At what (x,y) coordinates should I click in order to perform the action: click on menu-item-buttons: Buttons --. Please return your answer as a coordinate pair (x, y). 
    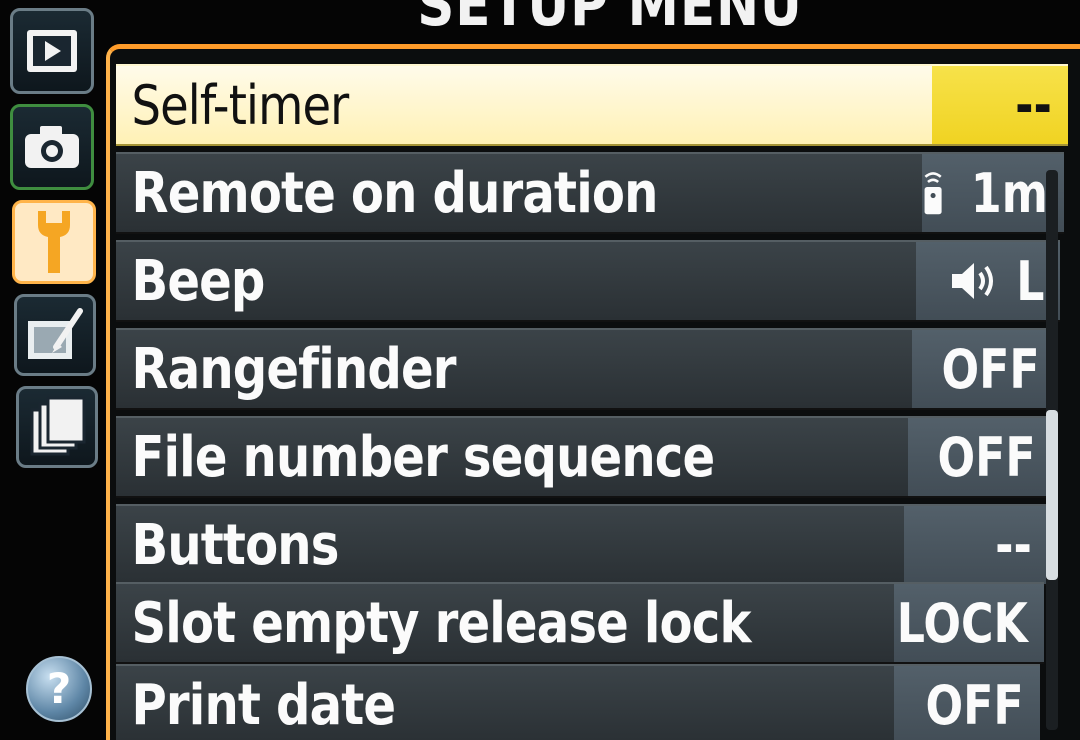
    Looking at the image, I should click on (582, 545).